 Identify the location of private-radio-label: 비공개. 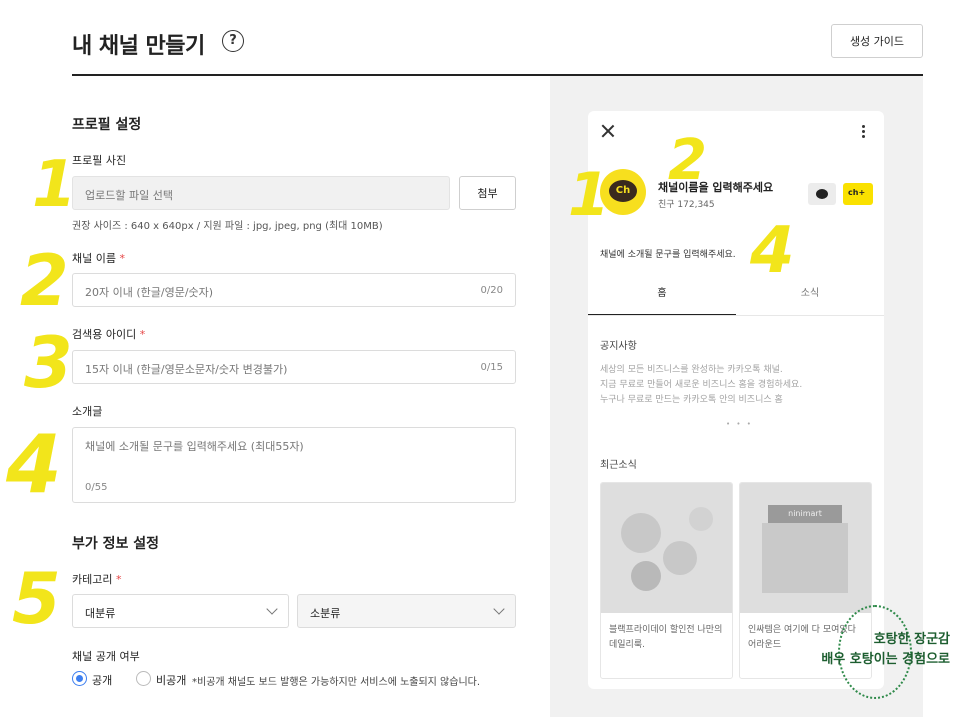
(171, 680).